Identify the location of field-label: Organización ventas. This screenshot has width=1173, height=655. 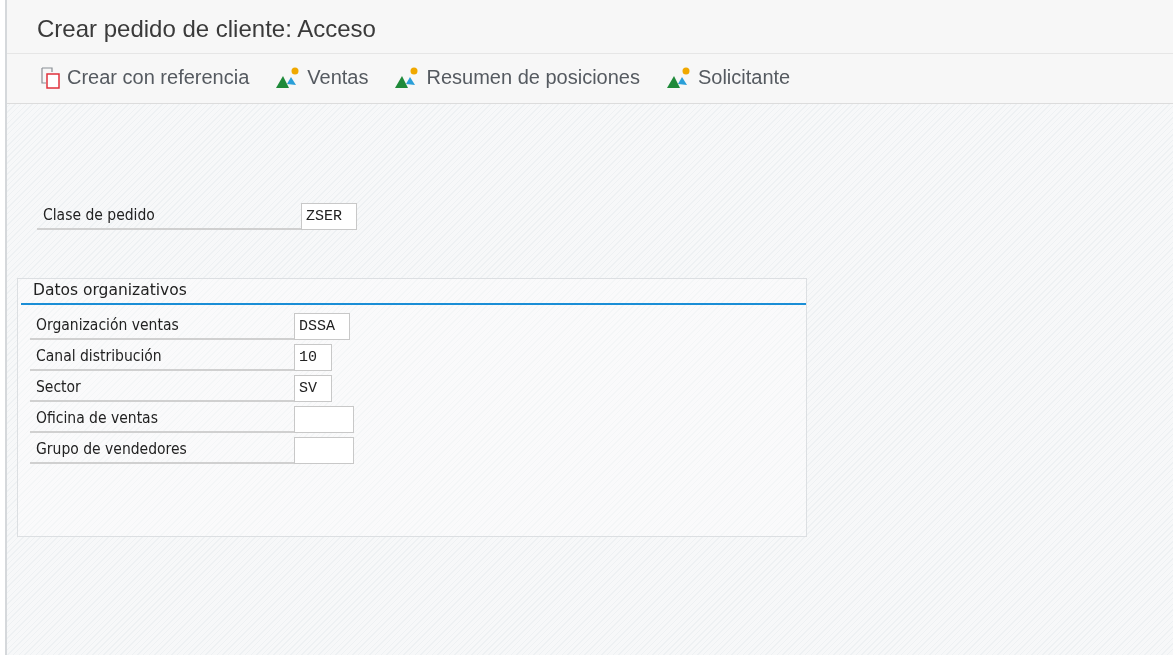
(162, 328).